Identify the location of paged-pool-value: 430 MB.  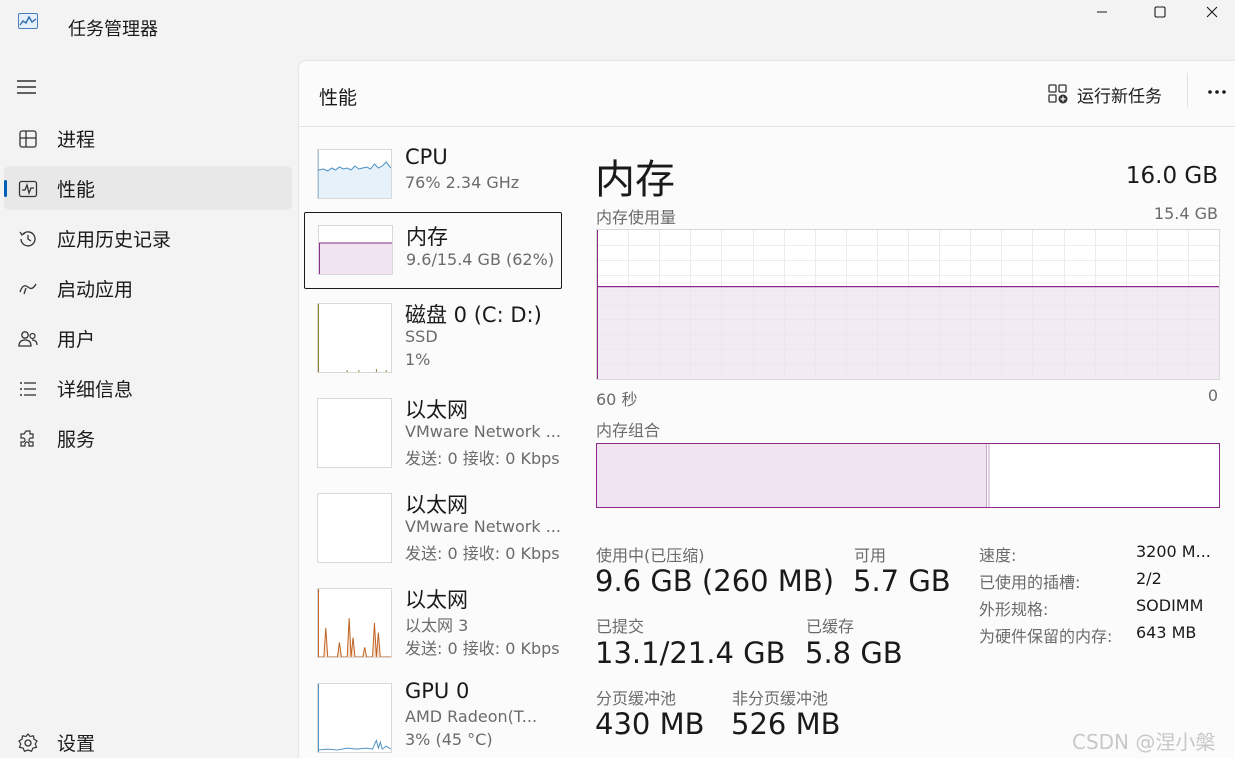
(650, 724).